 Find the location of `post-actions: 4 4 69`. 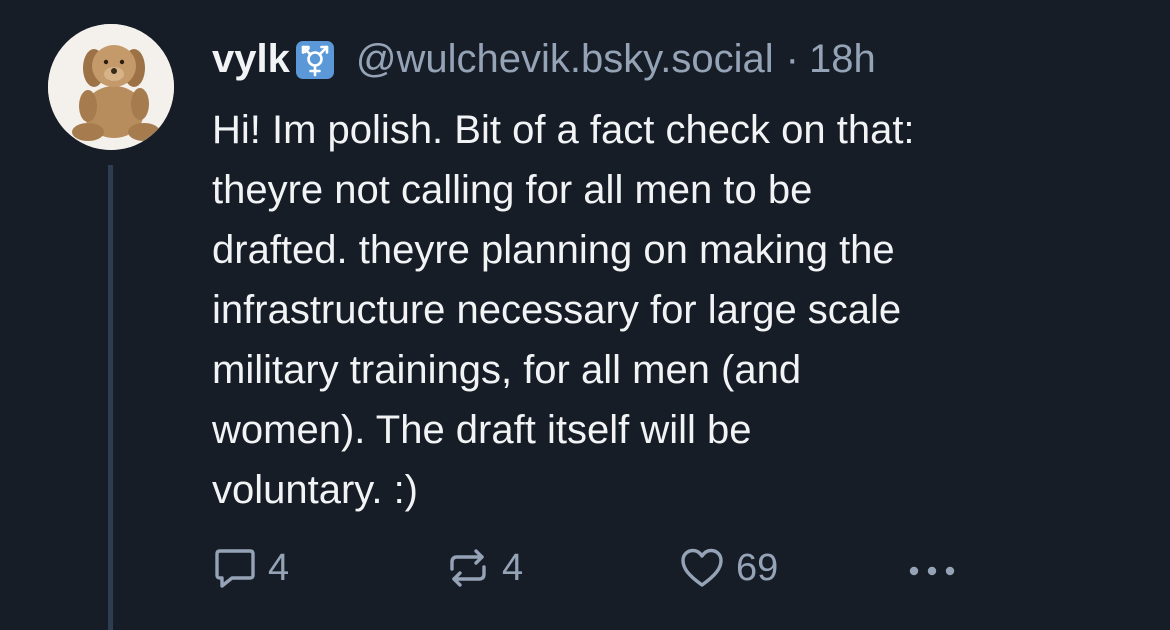

post-actions: 4 4 69 is located at coordinates (592, 568).